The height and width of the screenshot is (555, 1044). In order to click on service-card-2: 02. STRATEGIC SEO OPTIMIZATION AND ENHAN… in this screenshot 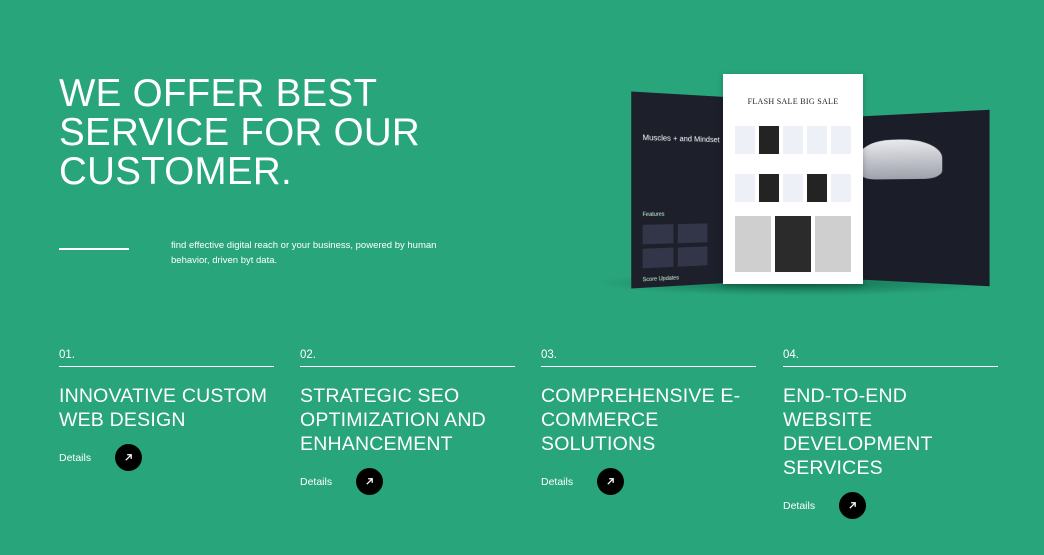, I will do `click(407, 421)`.